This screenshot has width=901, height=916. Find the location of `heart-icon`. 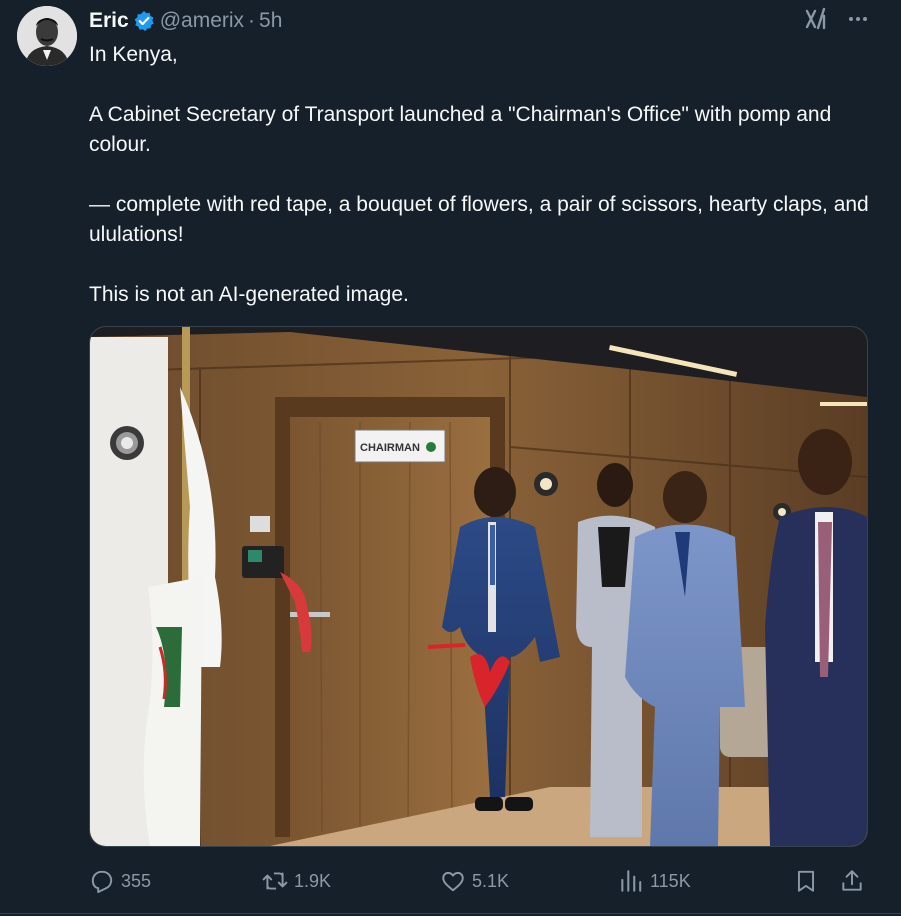

heart-icon is located at coordinates (453, 881).